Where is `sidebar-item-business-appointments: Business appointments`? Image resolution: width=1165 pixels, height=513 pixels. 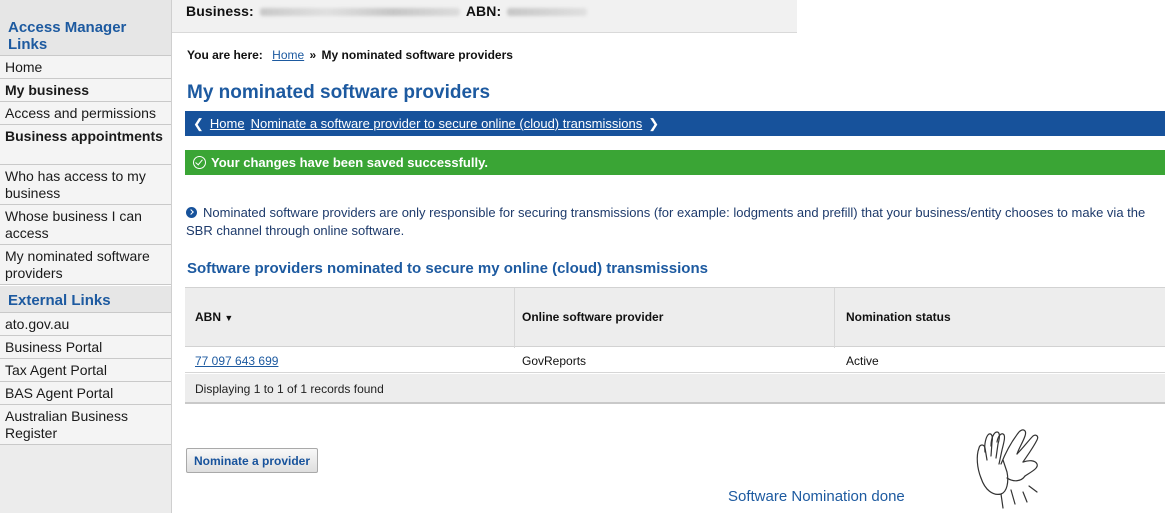
sidebar-item-business-appointments: Business appointments is located at coordinates (85, 145).